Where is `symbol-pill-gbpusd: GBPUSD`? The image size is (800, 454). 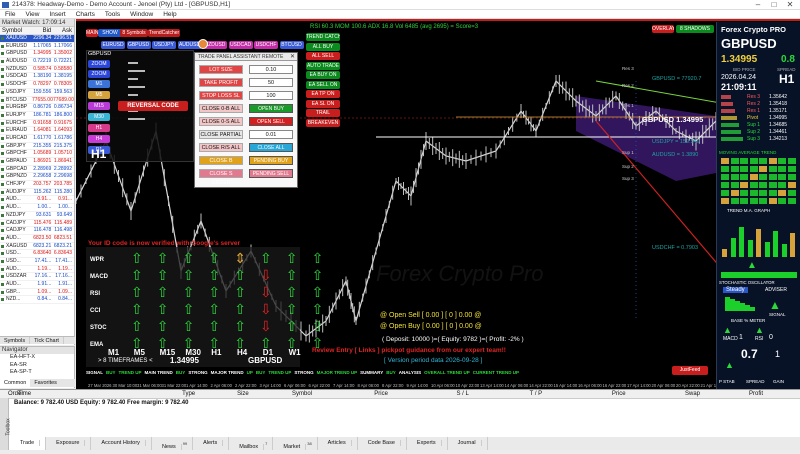 symbol-pill-gbpusd: GBPUSD is located at coordinates (138, 45).